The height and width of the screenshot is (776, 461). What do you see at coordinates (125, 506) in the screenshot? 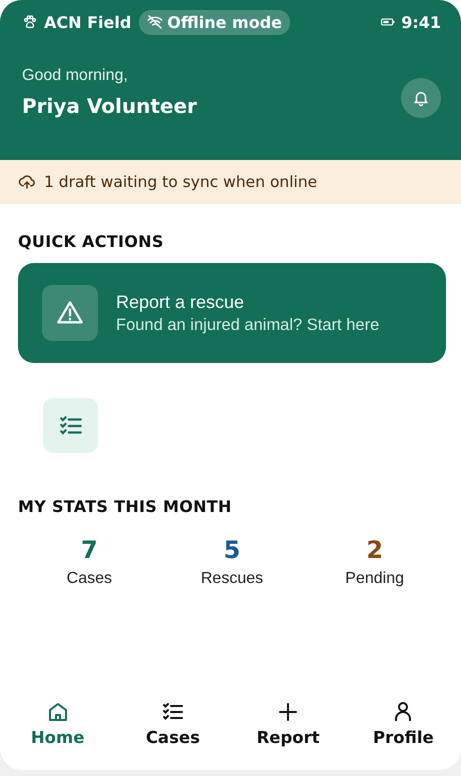
I see `section-title: MY STATS THIS MONTH` at bounding box center [125, 506].